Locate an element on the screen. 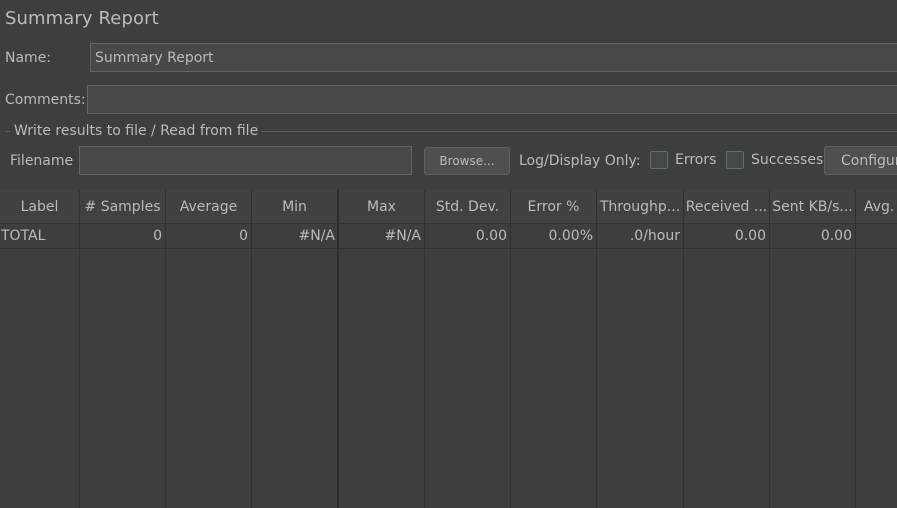 The height and width of the screenshot is (508, 897). column-header-std-dev: Std. Dev. is located at coordinates (468, 206).